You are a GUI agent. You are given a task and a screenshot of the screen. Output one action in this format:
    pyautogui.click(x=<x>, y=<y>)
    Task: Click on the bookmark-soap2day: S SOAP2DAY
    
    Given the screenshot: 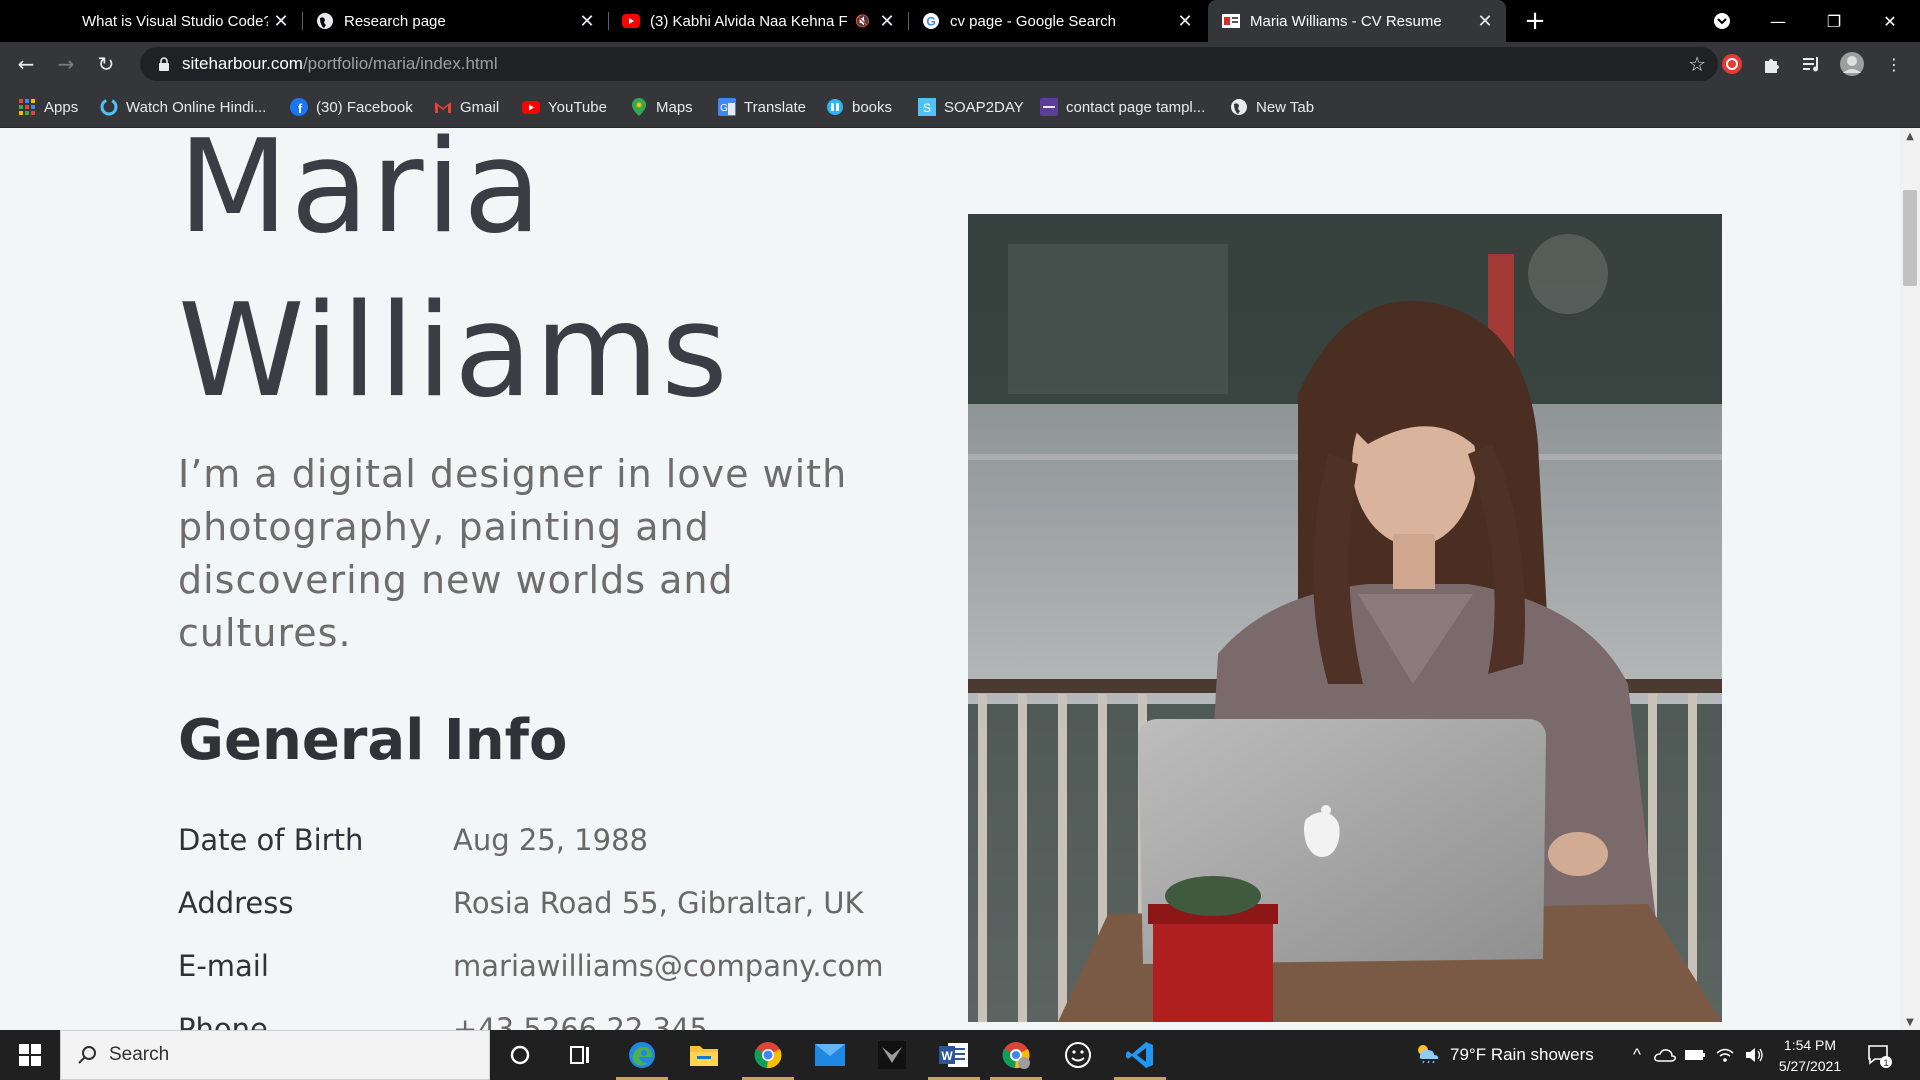 What is the action you would take?
    pyautogui.click(x=971, y=107)
    